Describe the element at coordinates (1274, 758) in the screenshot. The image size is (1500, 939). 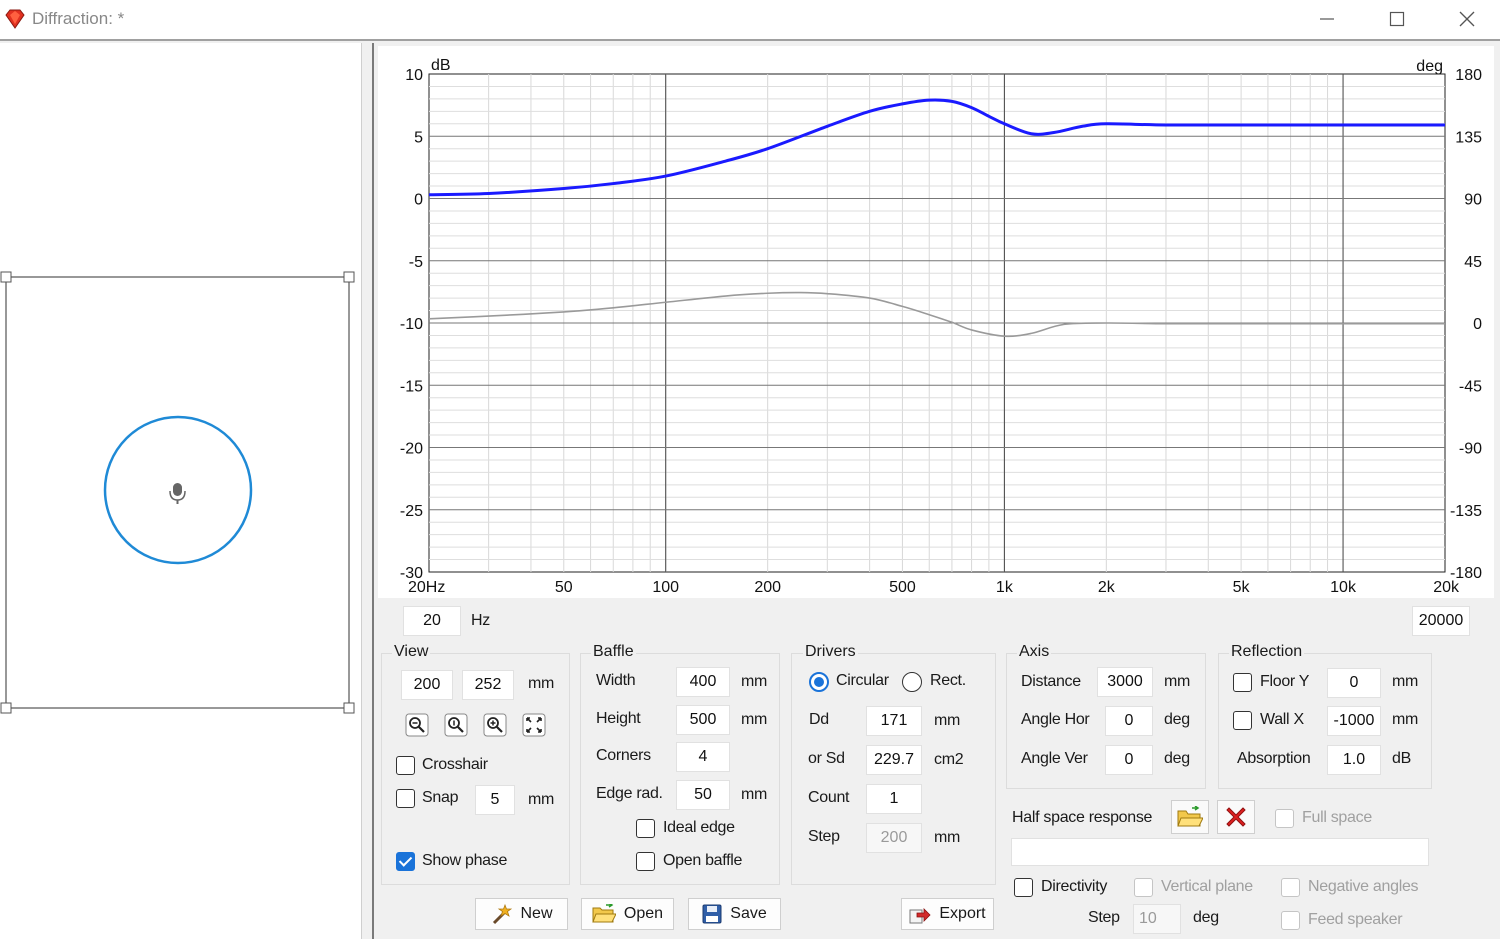
I see `absorption-label: Absorption` at that location.